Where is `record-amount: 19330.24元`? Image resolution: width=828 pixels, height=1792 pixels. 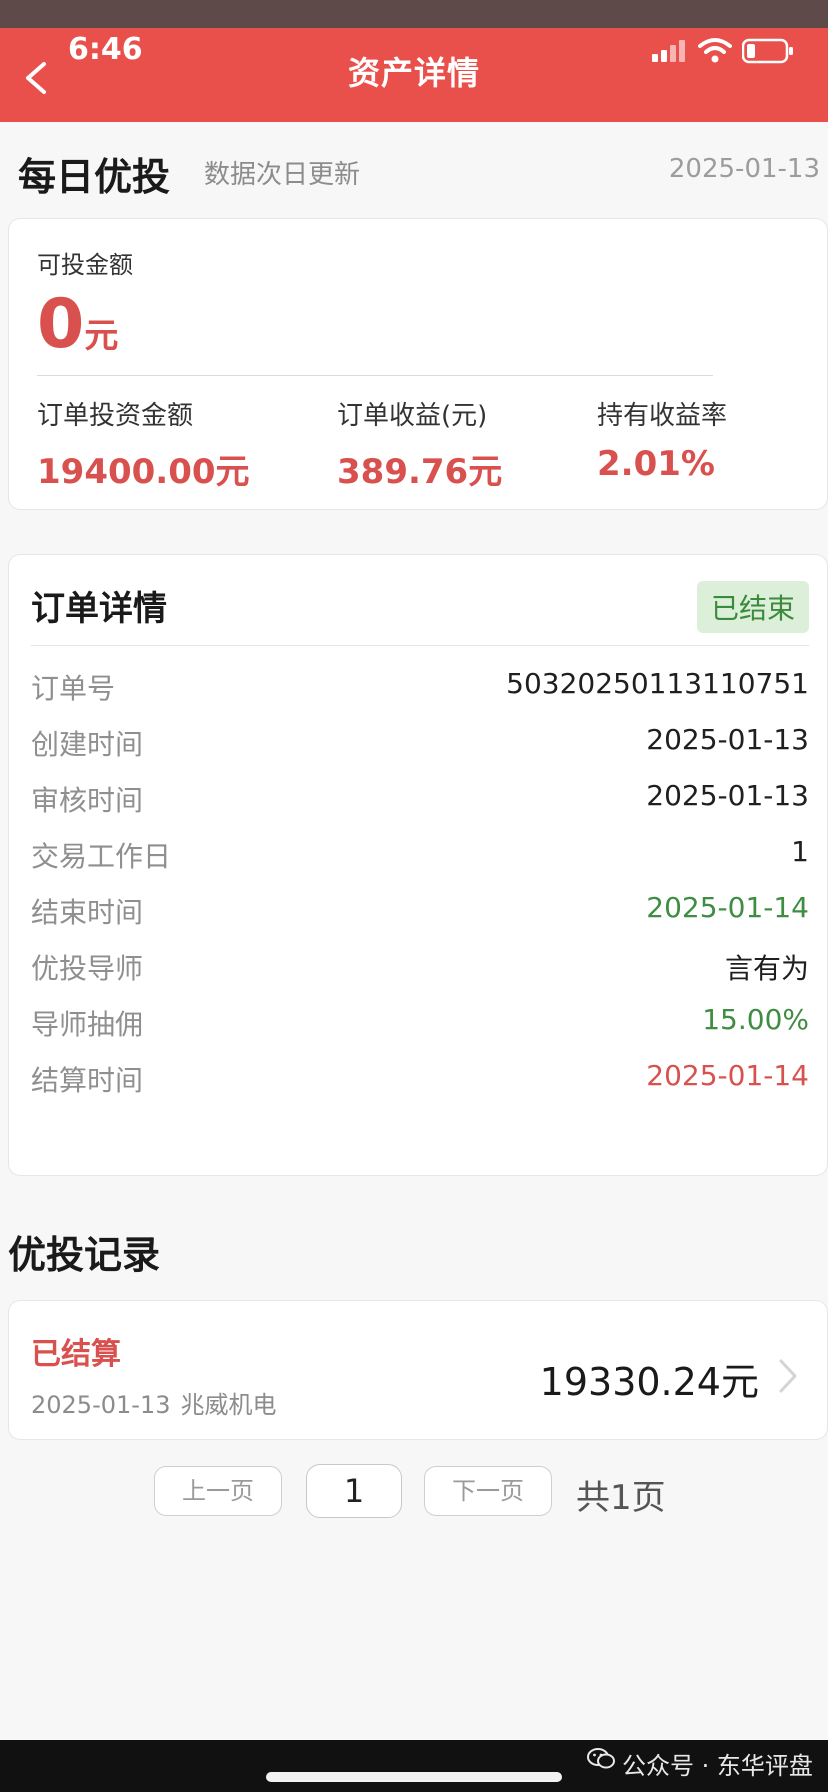
record-amount: 19330.24元 is located at coordinates (649, 1382).